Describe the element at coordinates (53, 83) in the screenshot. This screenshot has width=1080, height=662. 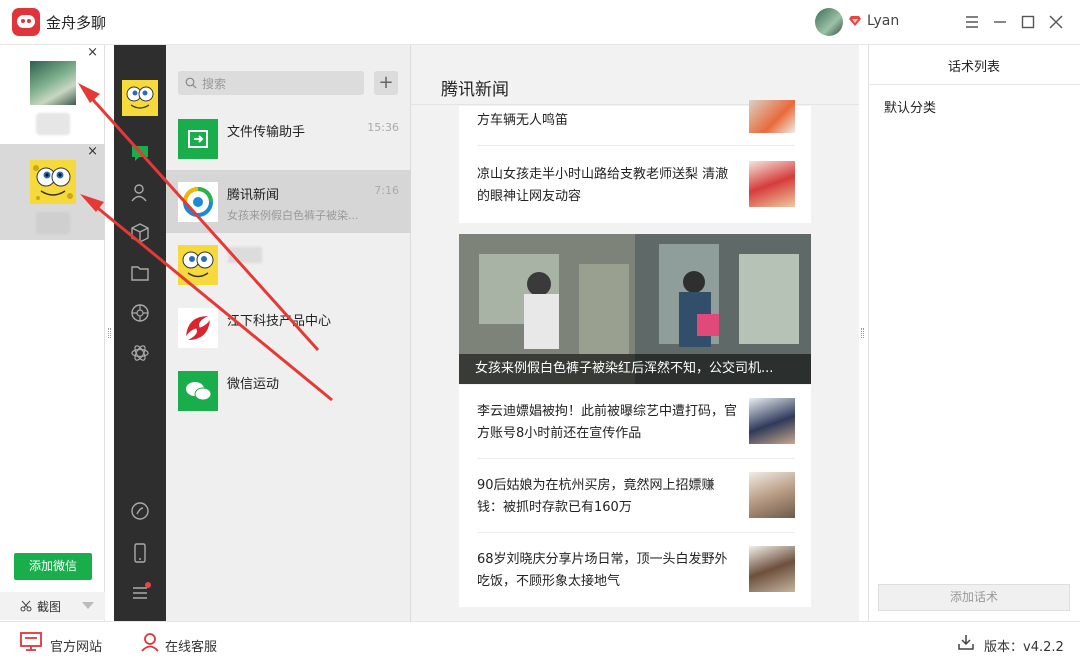
I see `account-avatar` at that location.